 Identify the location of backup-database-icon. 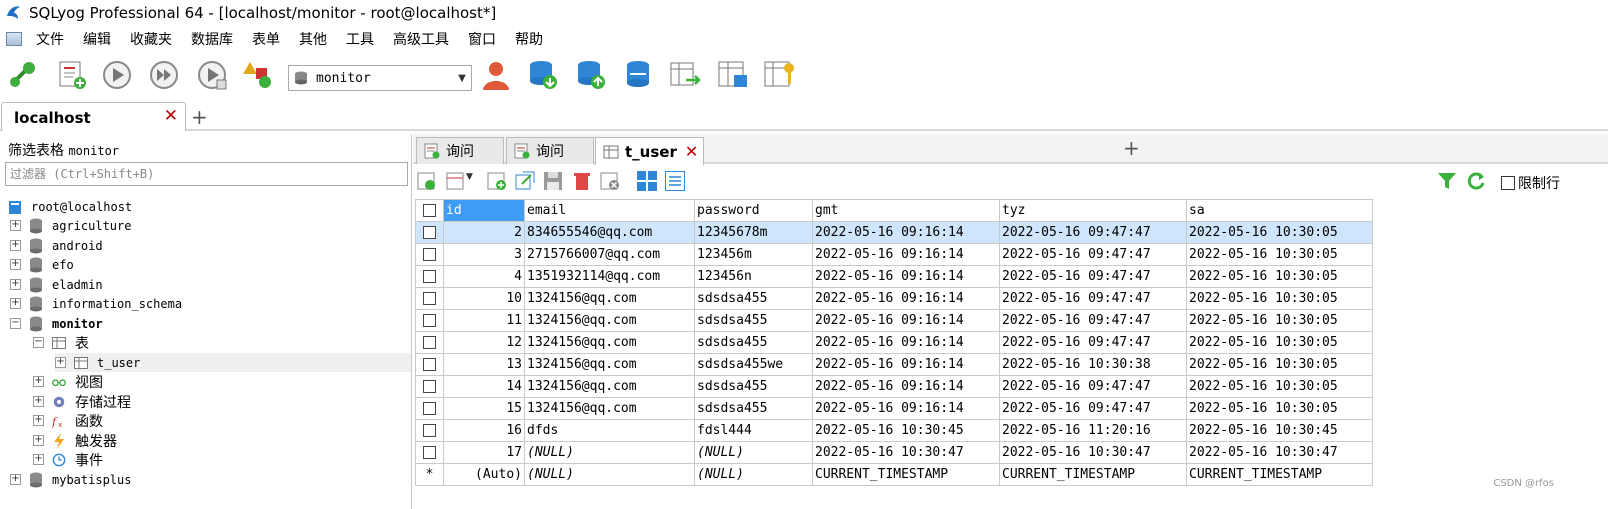
(543, 75).